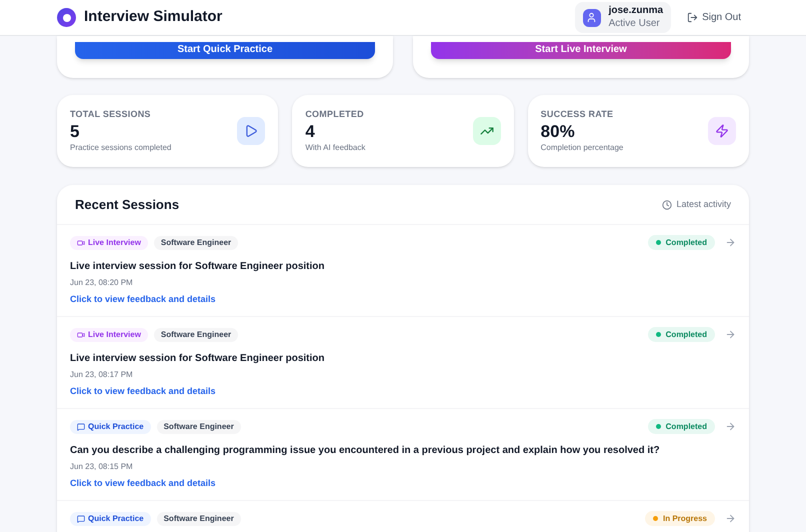 The height and width of the screenshot is (532, 806). I want to click on trend-up-icon, so click(486, 131).